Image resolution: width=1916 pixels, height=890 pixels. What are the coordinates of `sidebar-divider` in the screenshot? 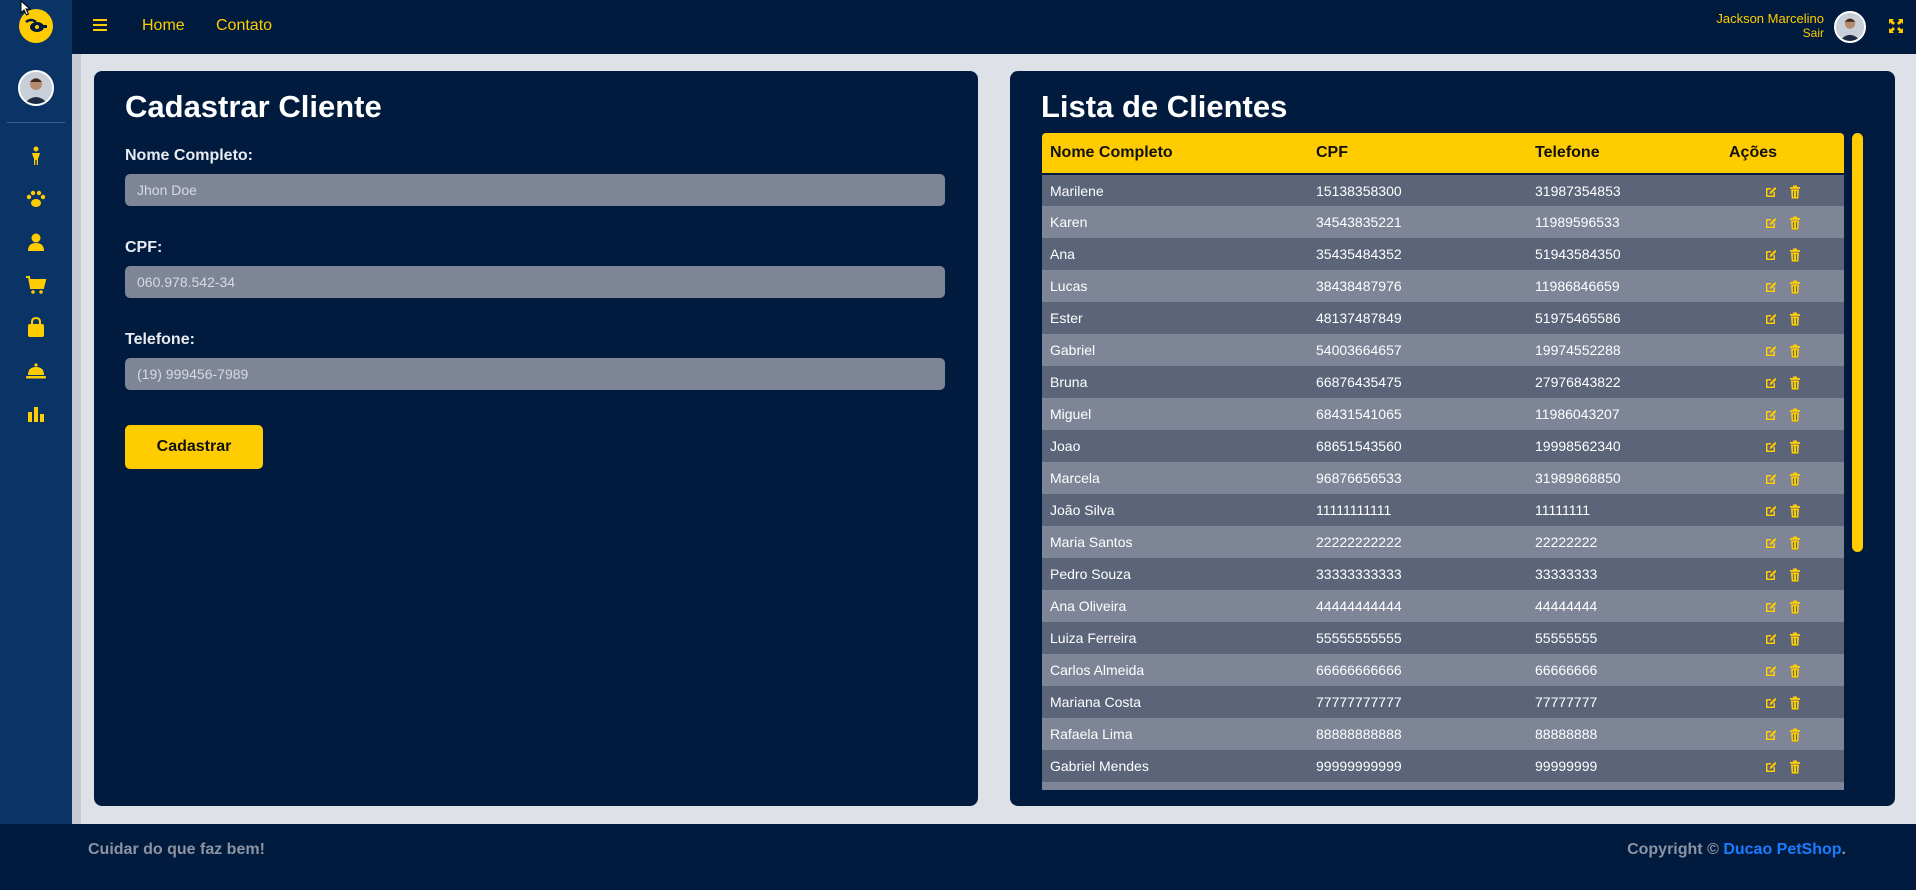 It's located at (36, 122).